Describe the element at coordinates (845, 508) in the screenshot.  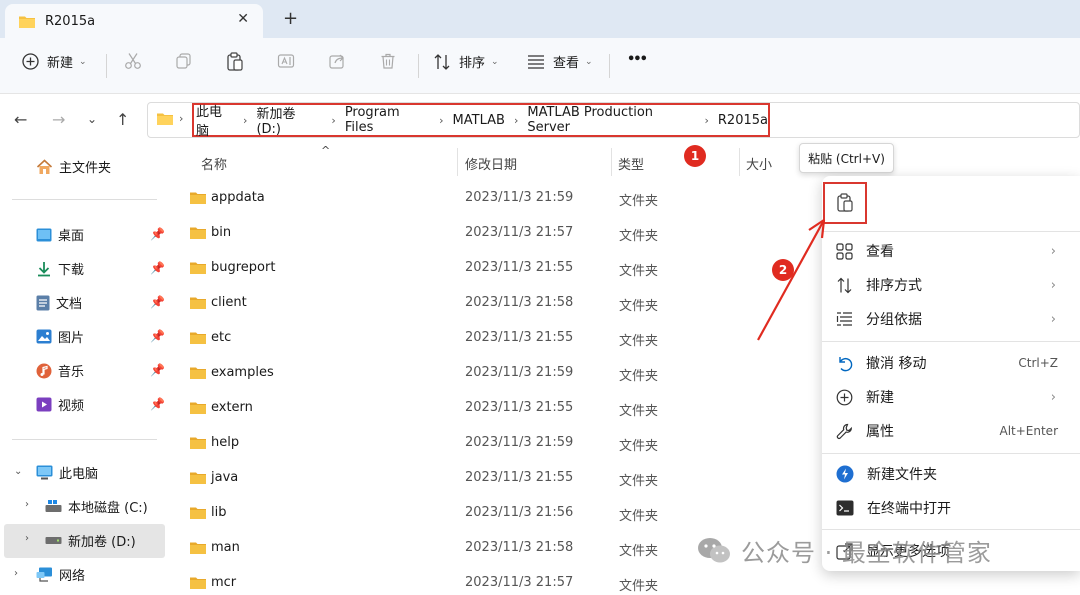
I see `terminal-icon` at that location.